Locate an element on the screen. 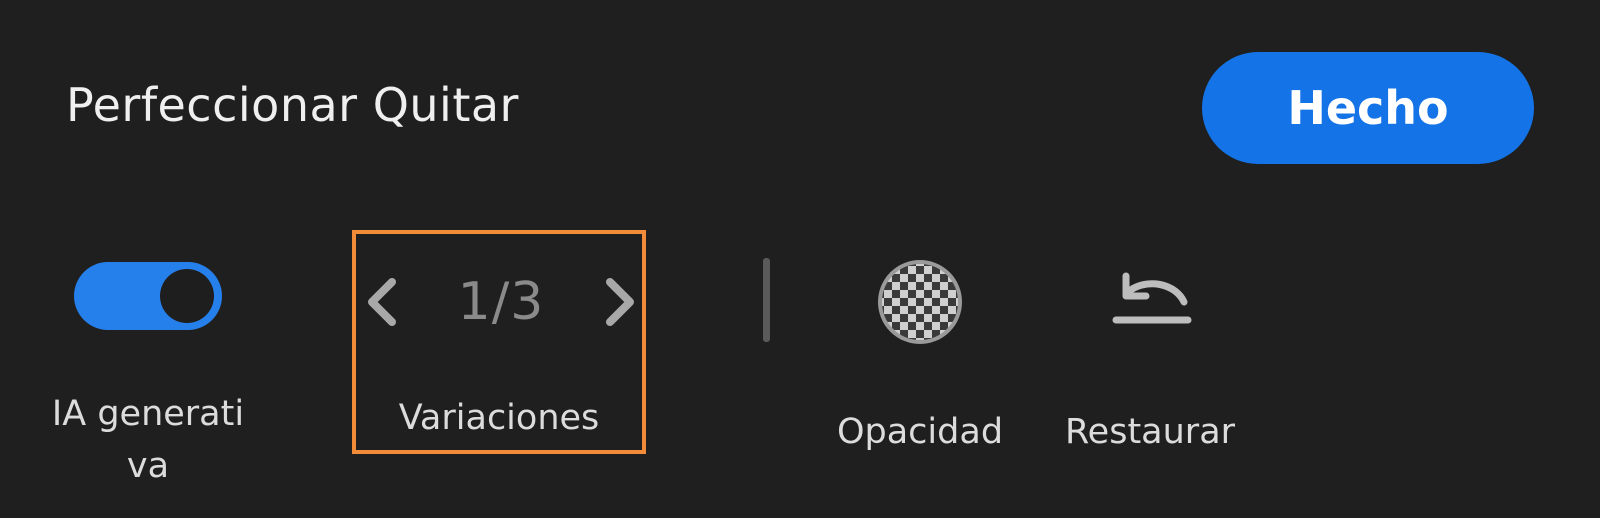  variation-counter: 1/3 is located at coordinates (501, 302).